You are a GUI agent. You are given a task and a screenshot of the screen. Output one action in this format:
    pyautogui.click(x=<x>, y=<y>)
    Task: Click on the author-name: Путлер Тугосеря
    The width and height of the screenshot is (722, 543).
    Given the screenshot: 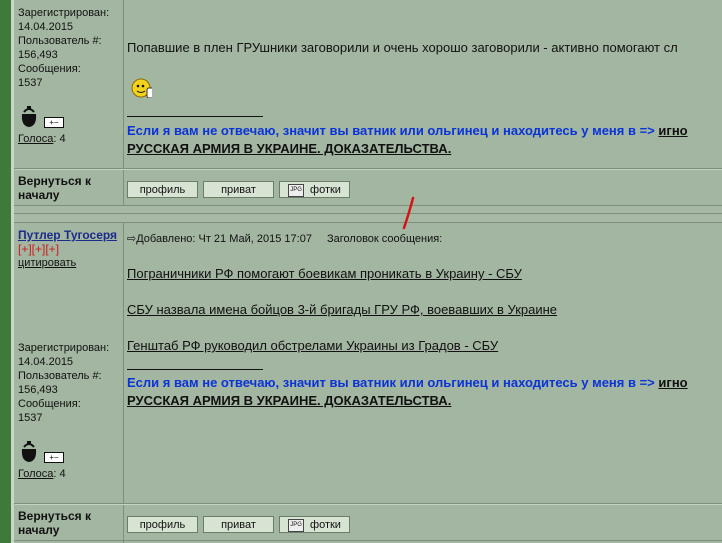 What is the action you would take?
    pyautogui.click(x=68, y=235)
    